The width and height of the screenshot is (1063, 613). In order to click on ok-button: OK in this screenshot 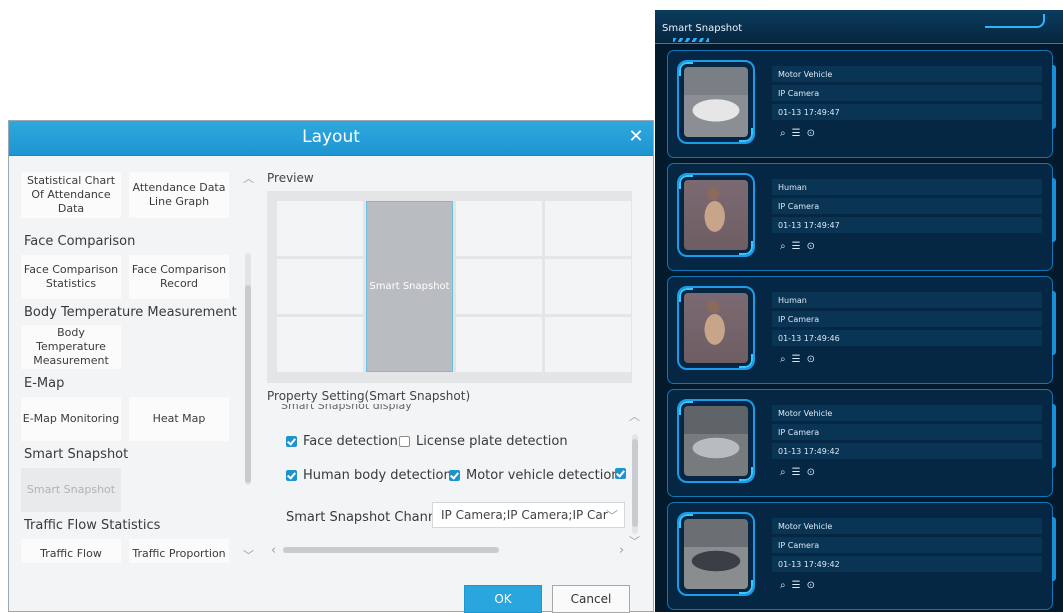, I will do `click(503, 599)`.